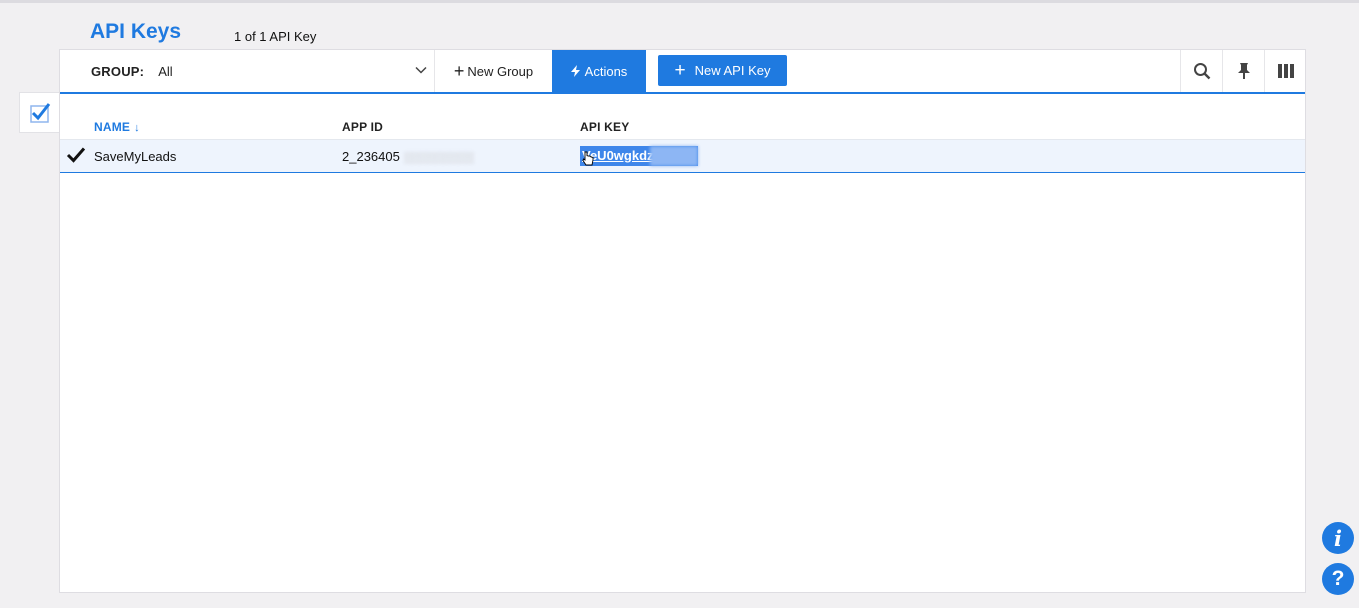 This screenshot has width=1359, height=608. Describe the element at coordinates (112, 127) in the screenshot. I see `column-name-label: NAME` at that location.